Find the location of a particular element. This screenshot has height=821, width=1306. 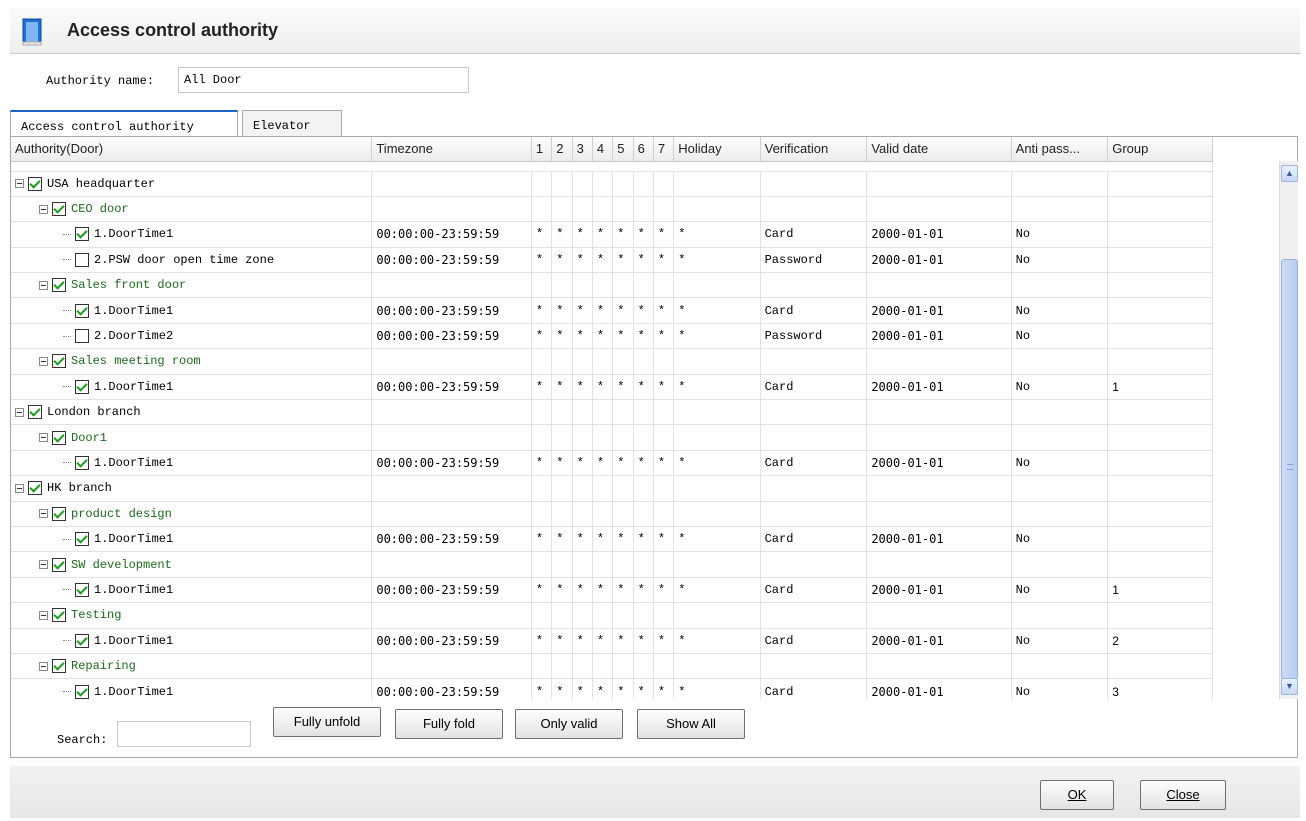

table-row: product design is located at coordinates (612, 514).